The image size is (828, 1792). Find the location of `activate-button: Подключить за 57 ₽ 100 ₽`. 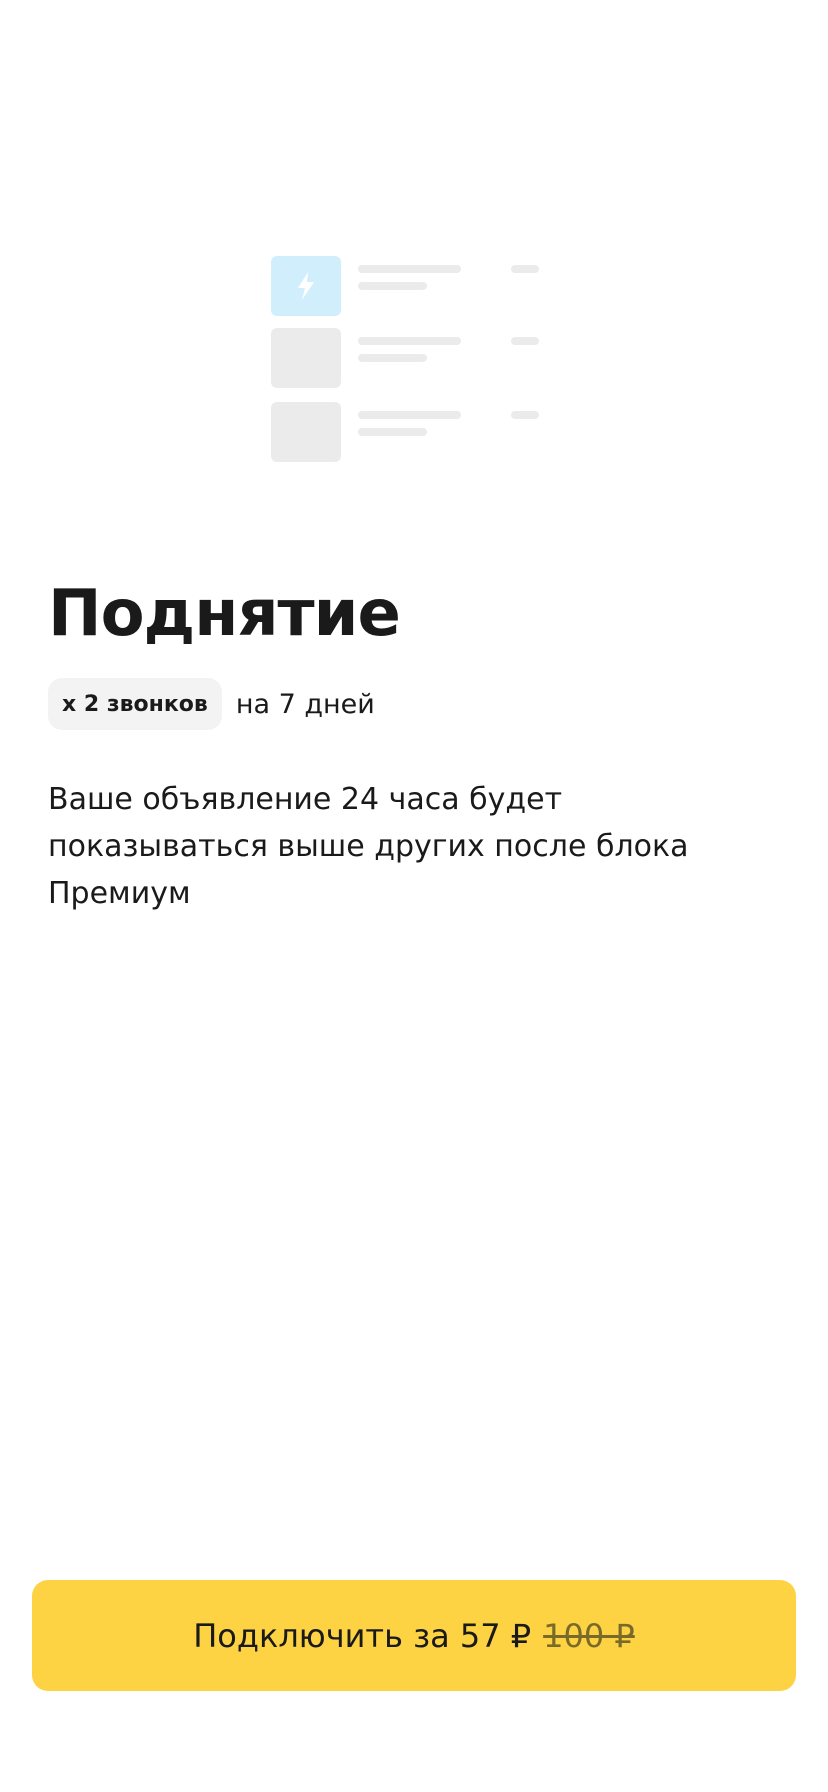

activate-button: Подключить за 57 ₽ 100 ₽ is located at coordinates (414, 1635).